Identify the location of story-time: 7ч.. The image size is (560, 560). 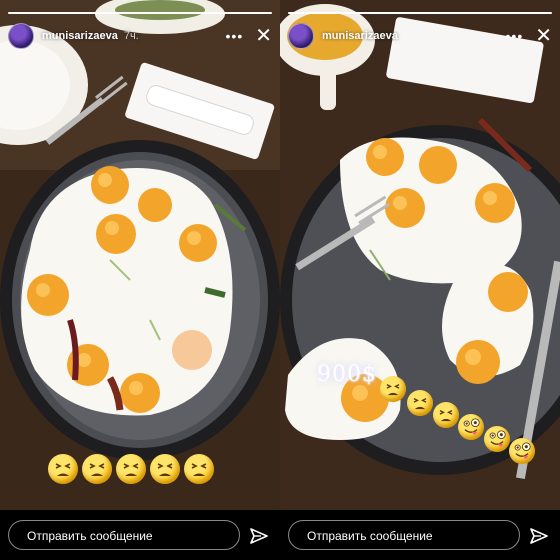
(131, 36).